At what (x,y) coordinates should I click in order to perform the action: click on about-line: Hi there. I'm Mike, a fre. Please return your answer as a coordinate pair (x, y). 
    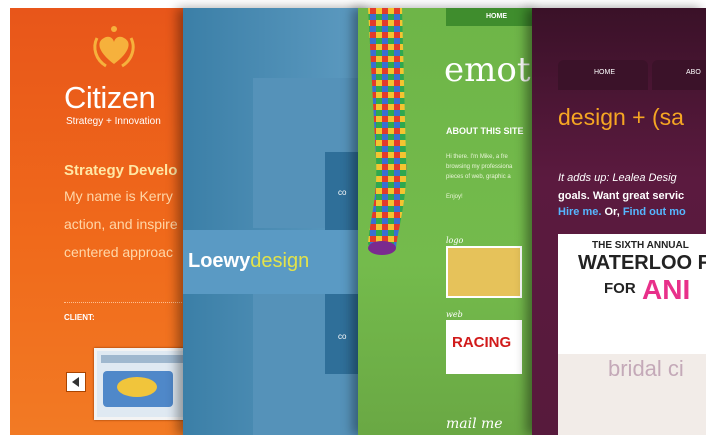
    Looking at the image, I should click on (477, 157).